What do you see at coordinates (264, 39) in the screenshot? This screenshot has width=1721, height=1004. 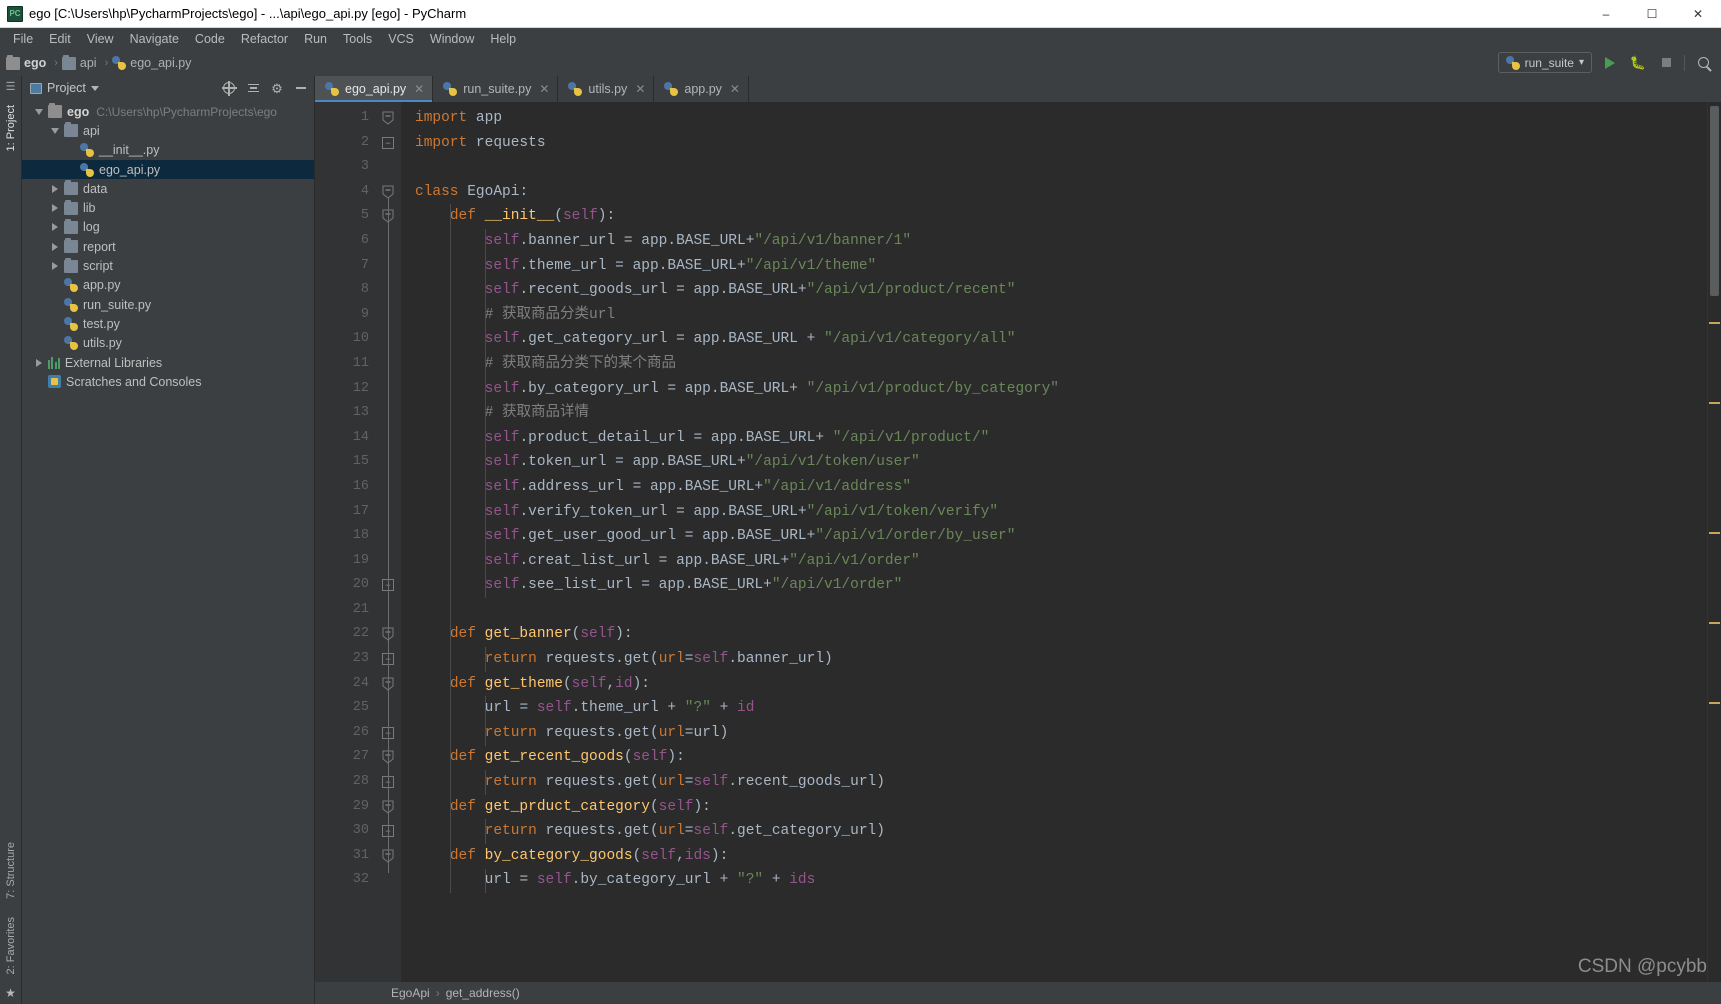 I see `menu-item-refactor: Refactor` at bounding box center [264, 39].